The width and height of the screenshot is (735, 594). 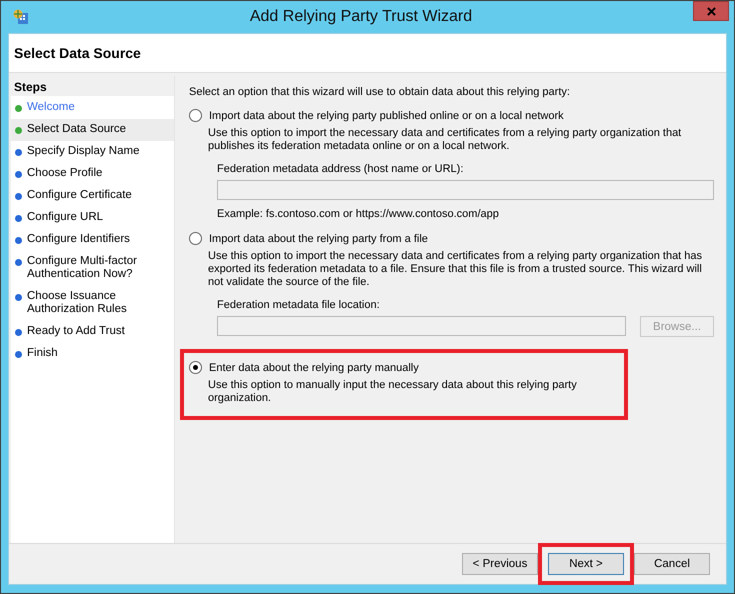 I want to click on option-label: Enter data about the relying party manually, so click(x=314, y=368).